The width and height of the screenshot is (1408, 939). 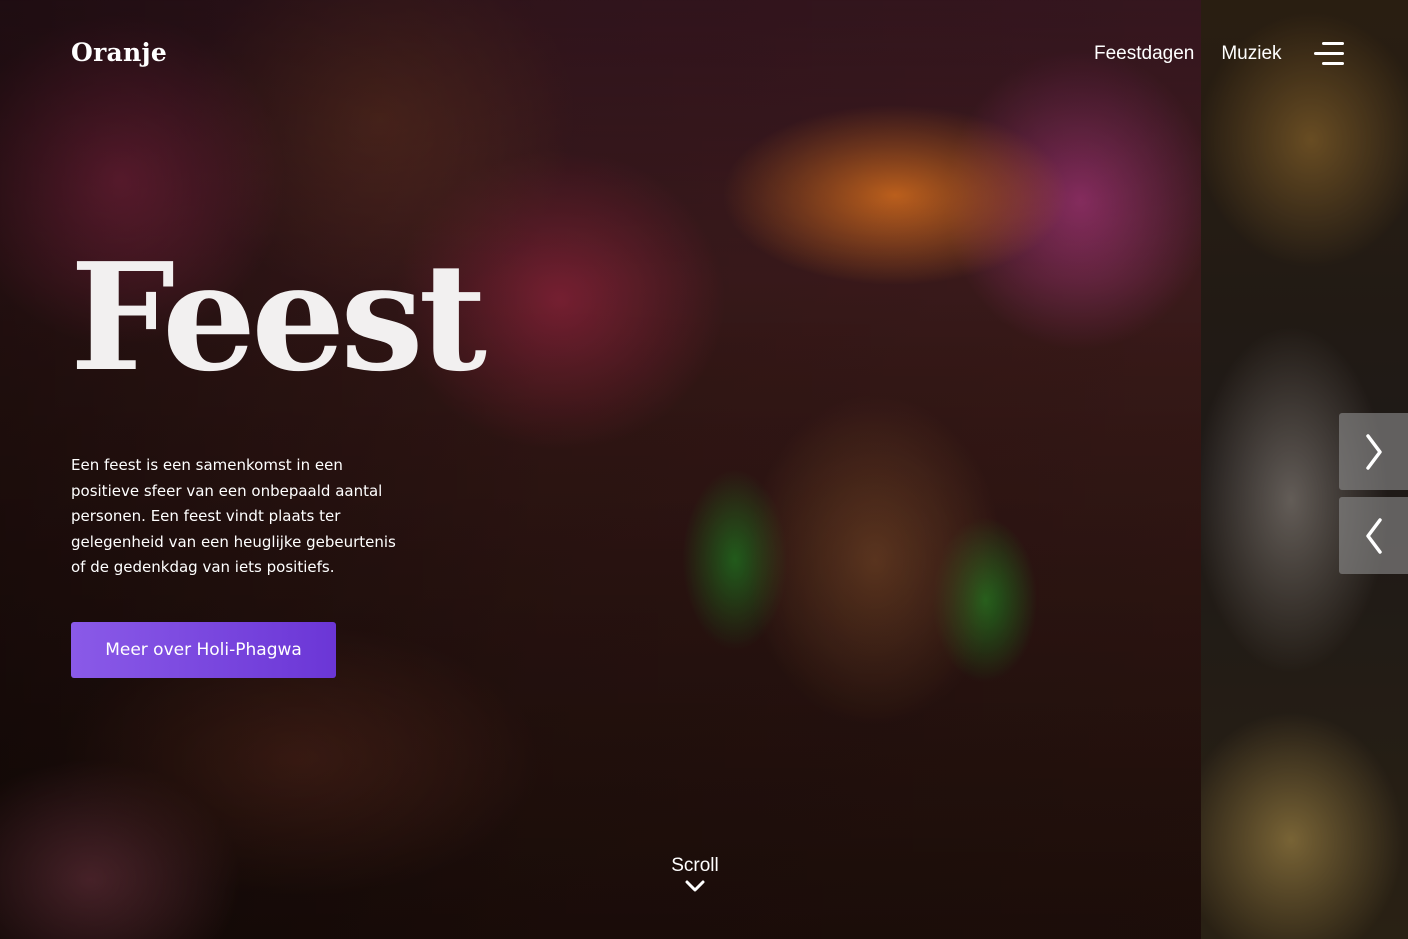 I want to click on prev-slide-button, so click(x=1373, y=535).